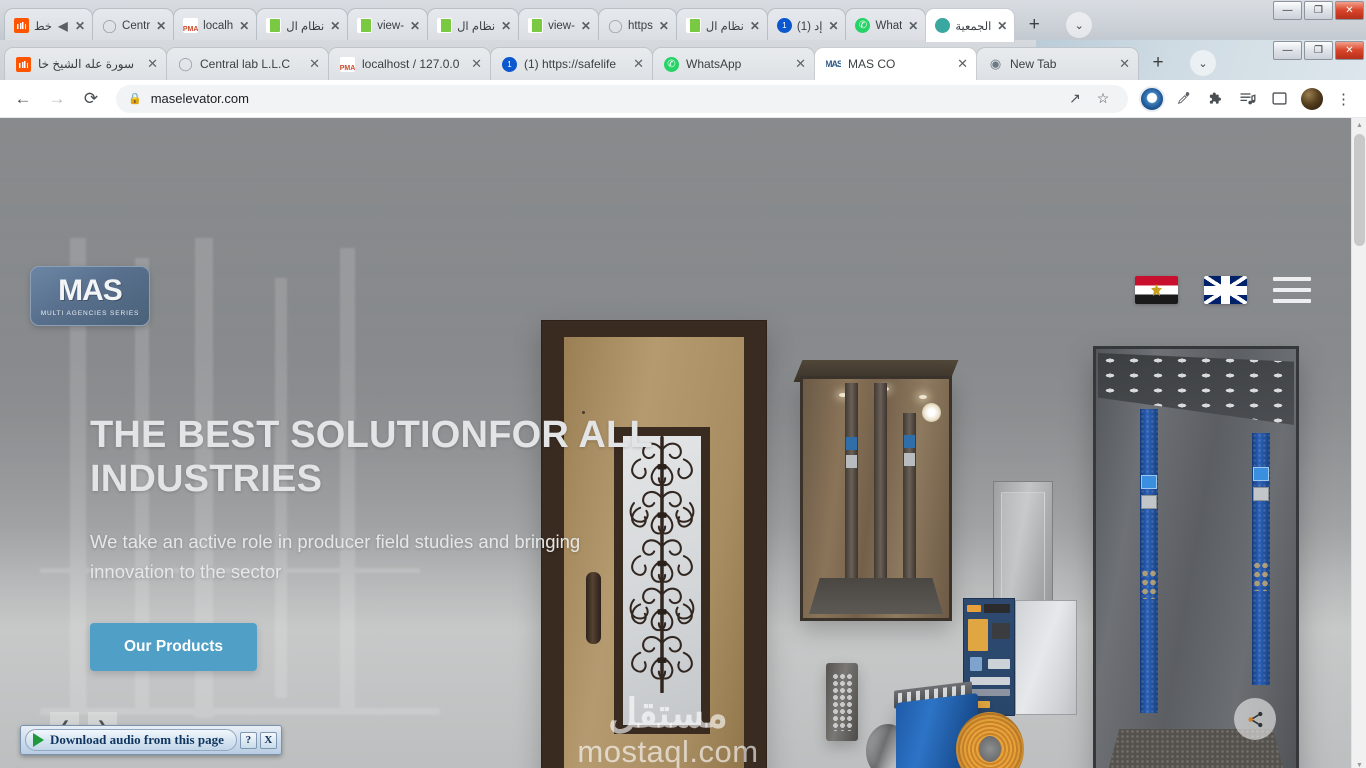 This screenshot has width=1366, height=768. Describe the element at coordinates (1075, 99) in the screenshot. I see `share-icon: ↗` at that location.